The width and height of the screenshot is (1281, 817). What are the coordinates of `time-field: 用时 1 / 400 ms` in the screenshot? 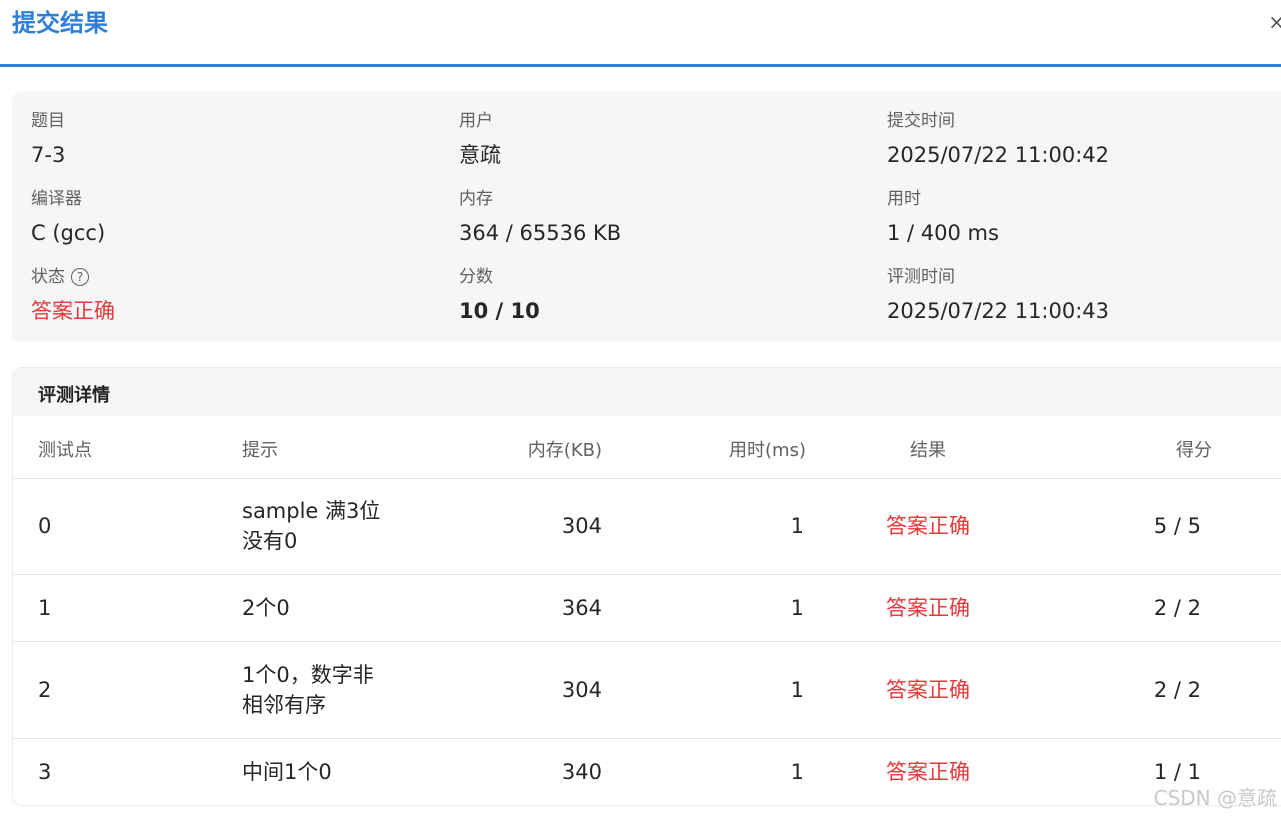 It's located at (943, 217).